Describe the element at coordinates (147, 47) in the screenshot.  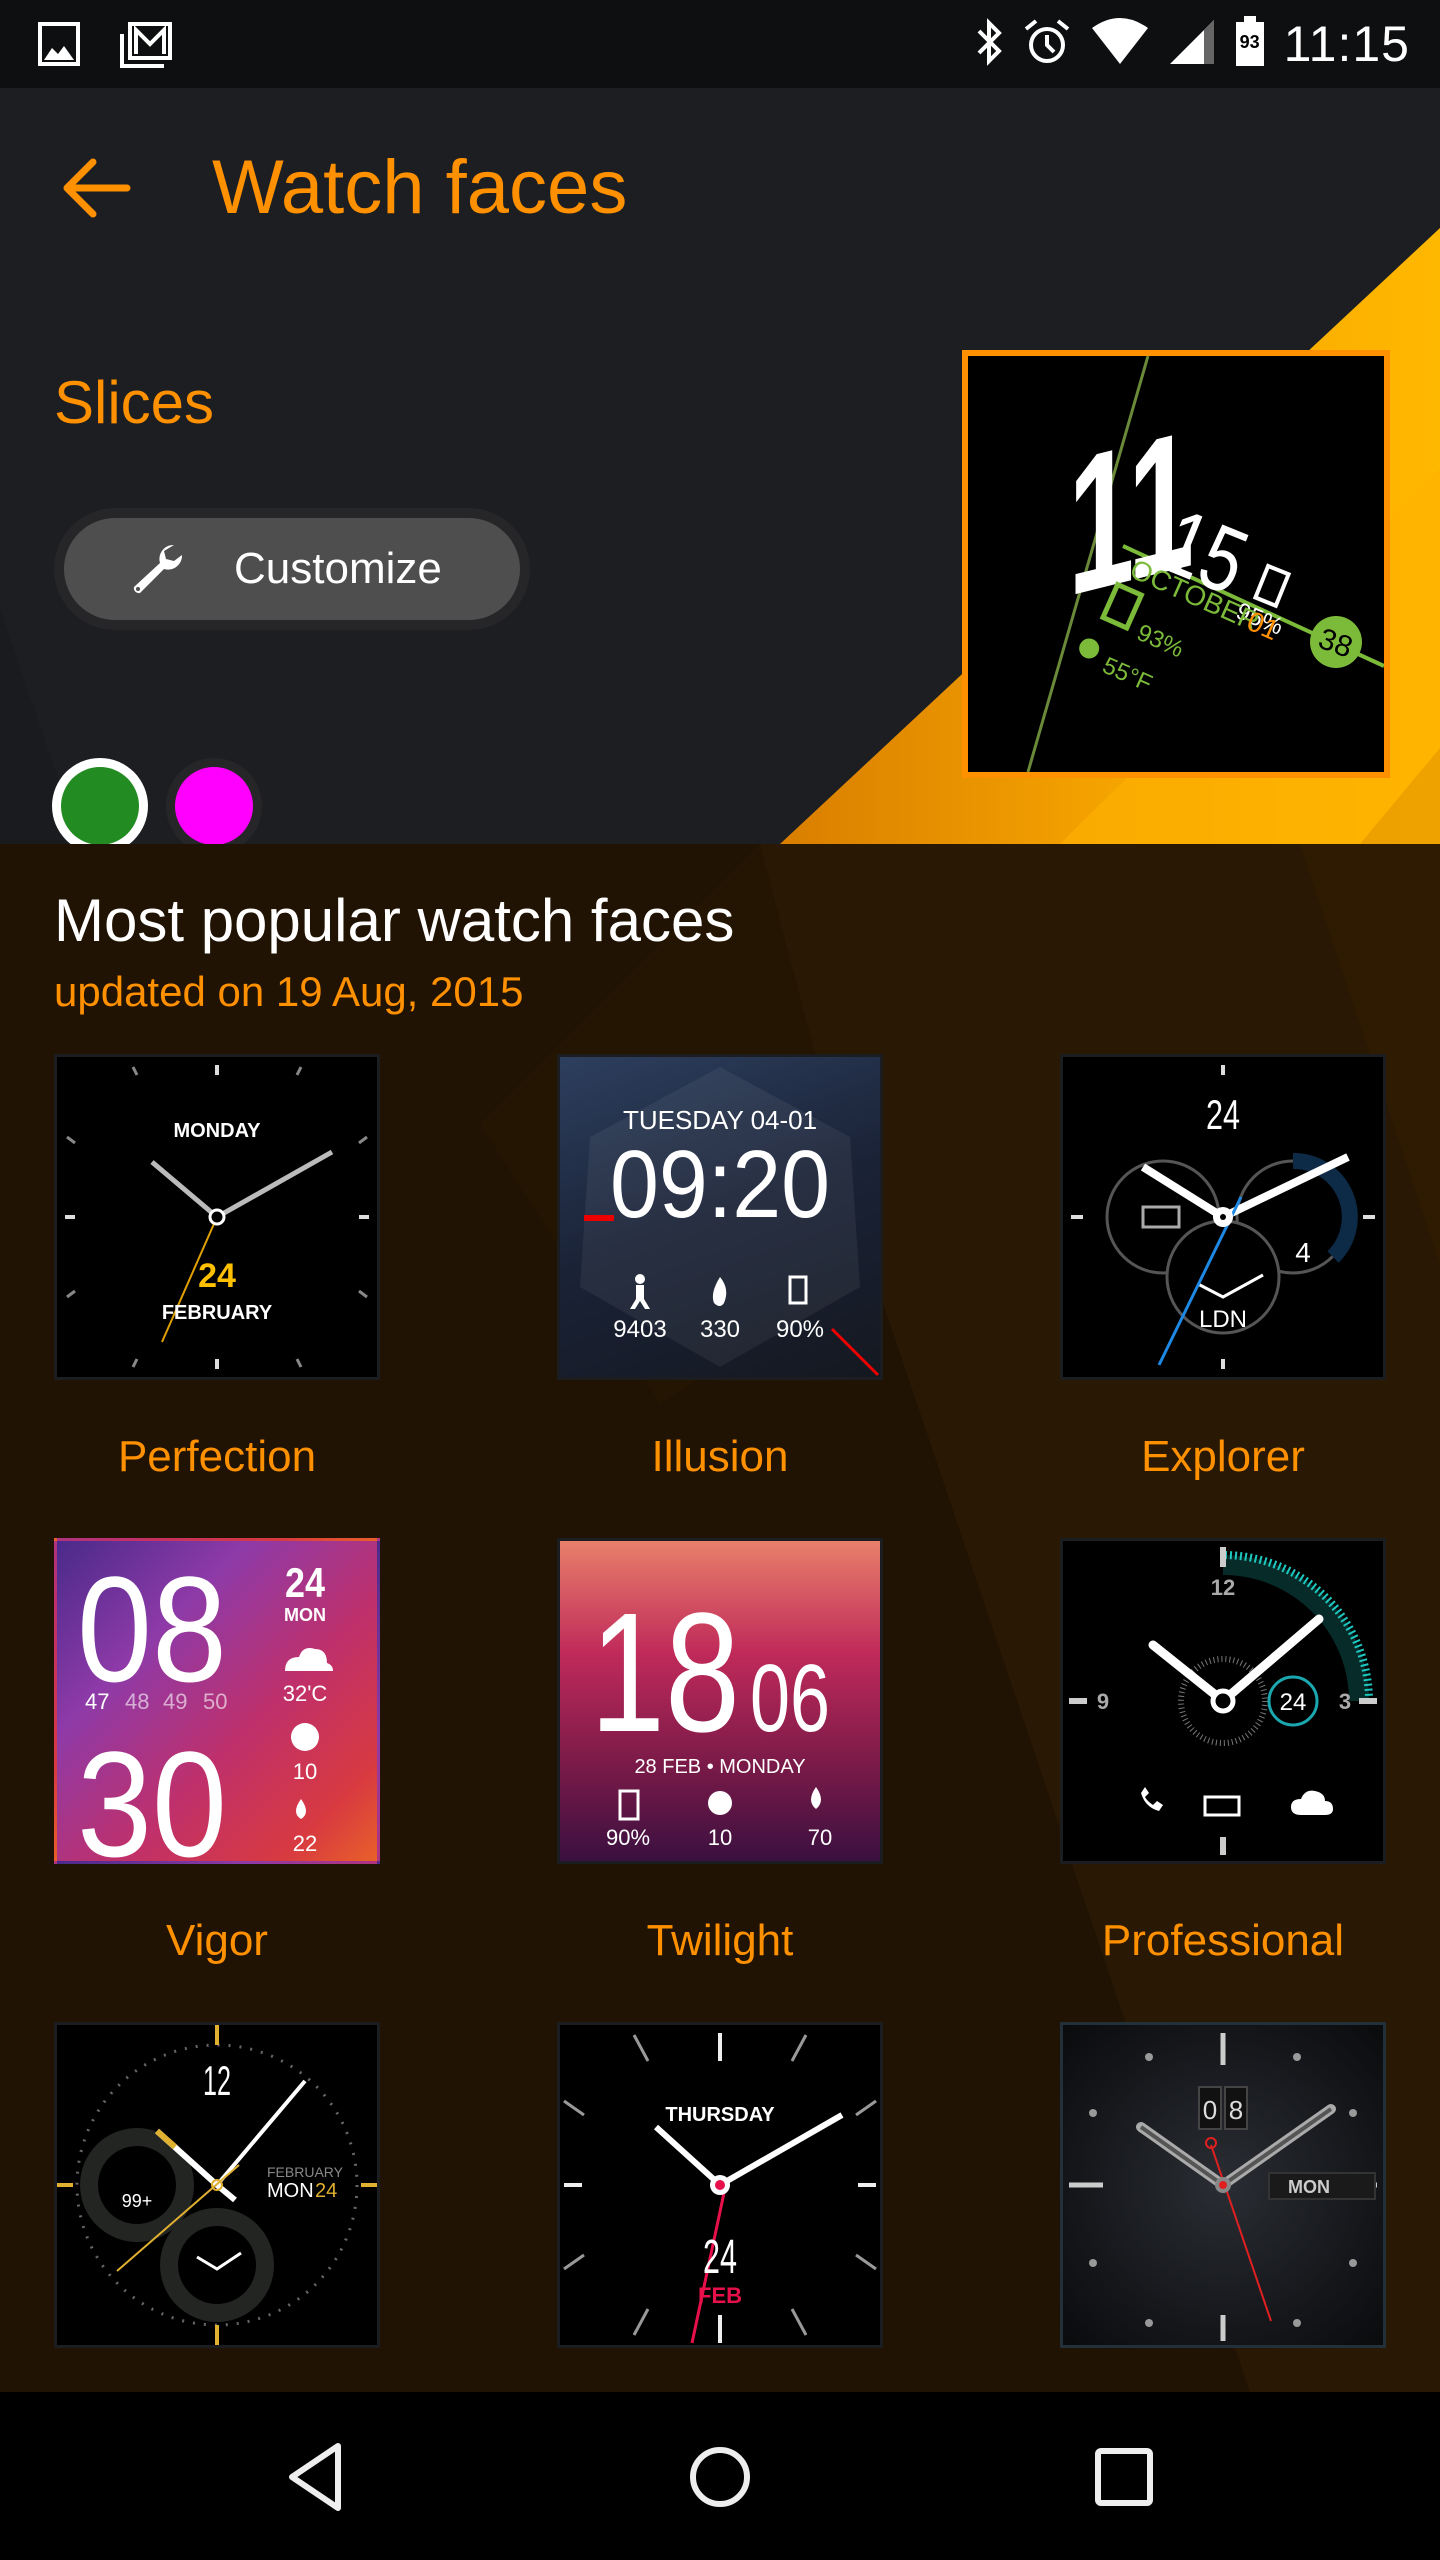
I see `gmail-notification-icon` at that location.